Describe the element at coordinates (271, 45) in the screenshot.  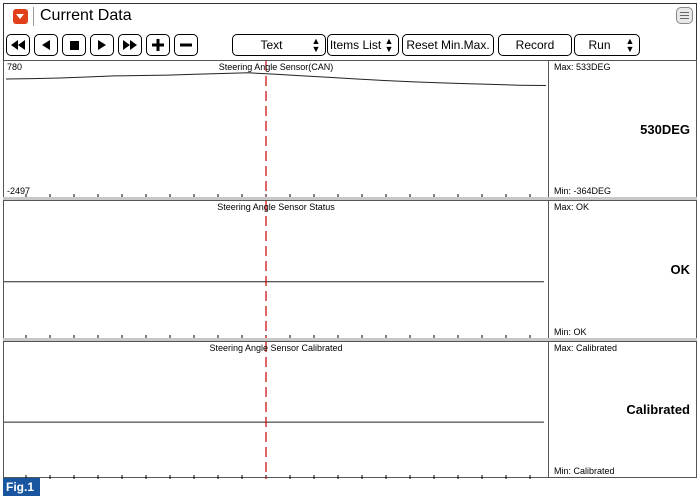
I see `view-mode-label: Text` at that location.